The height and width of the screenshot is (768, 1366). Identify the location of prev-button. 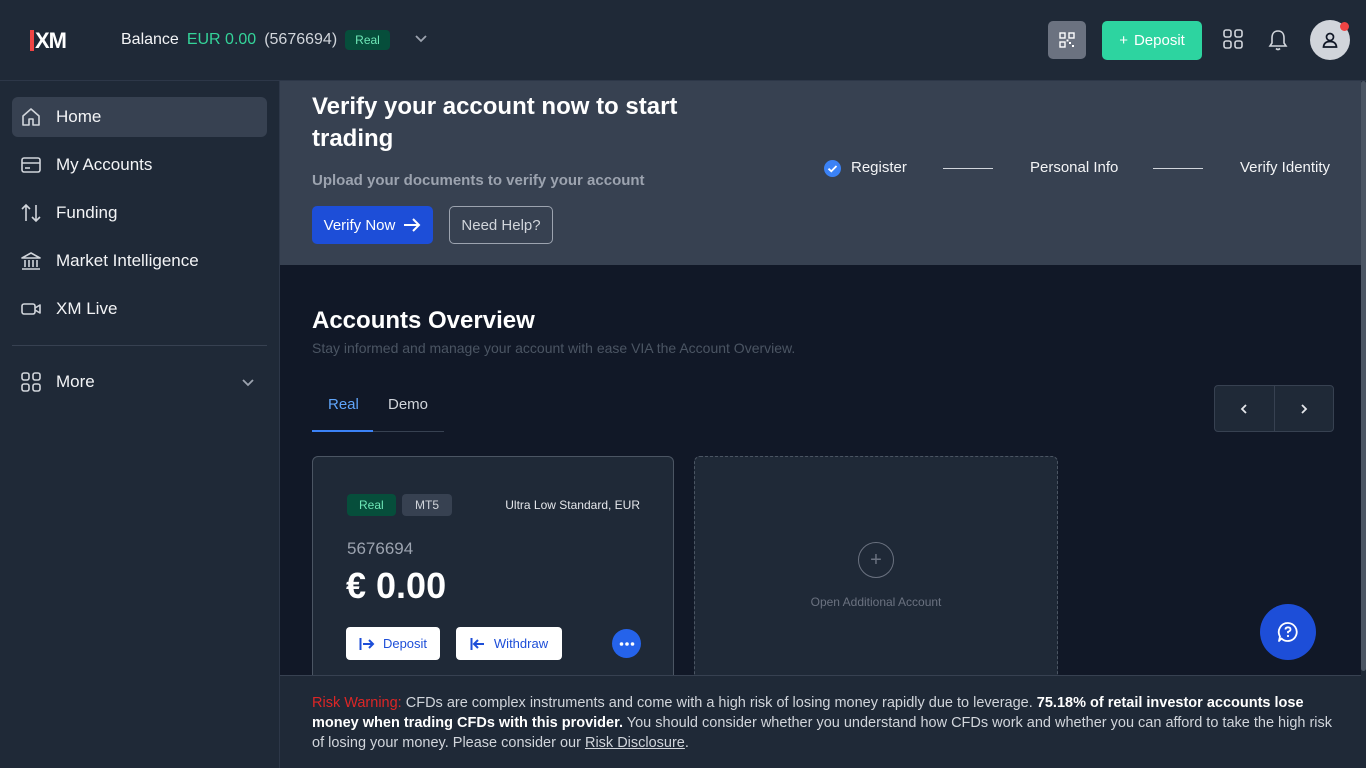
(1245, 408).